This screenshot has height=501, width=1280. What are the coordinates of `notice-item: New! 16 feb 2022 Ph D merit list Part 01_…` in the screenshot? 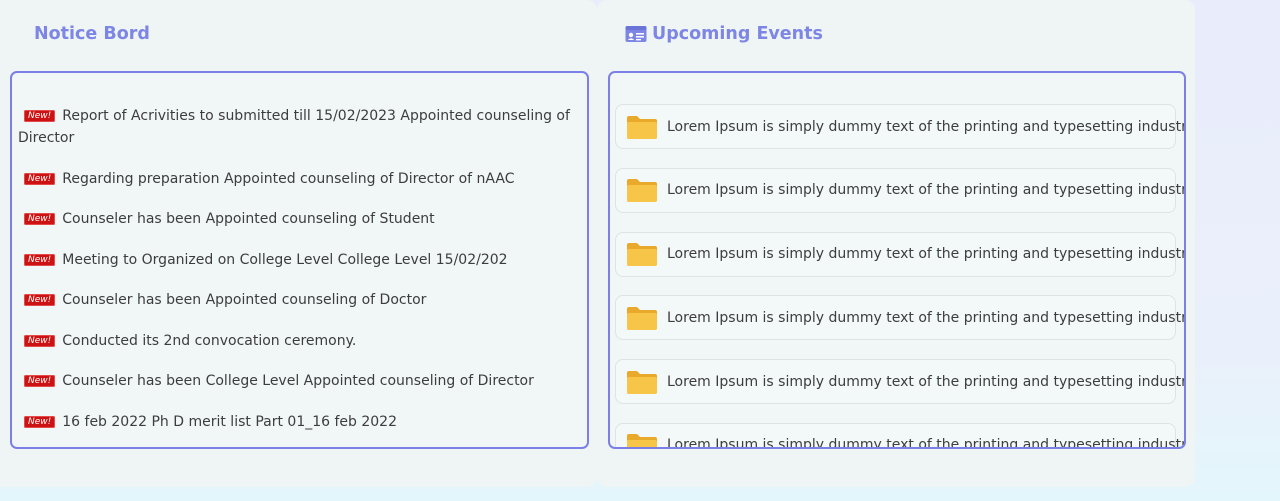 It's located at (298, 422).